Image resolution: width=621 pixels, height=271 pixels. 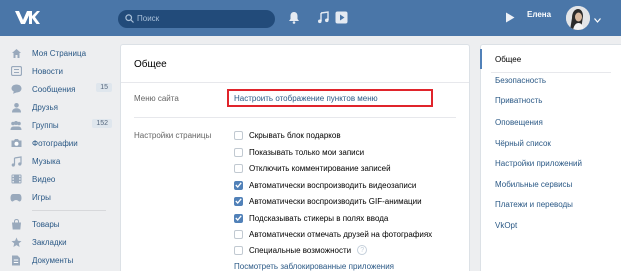 I want to click on settings-nav-general: Общее, so click(x=508, y=59).